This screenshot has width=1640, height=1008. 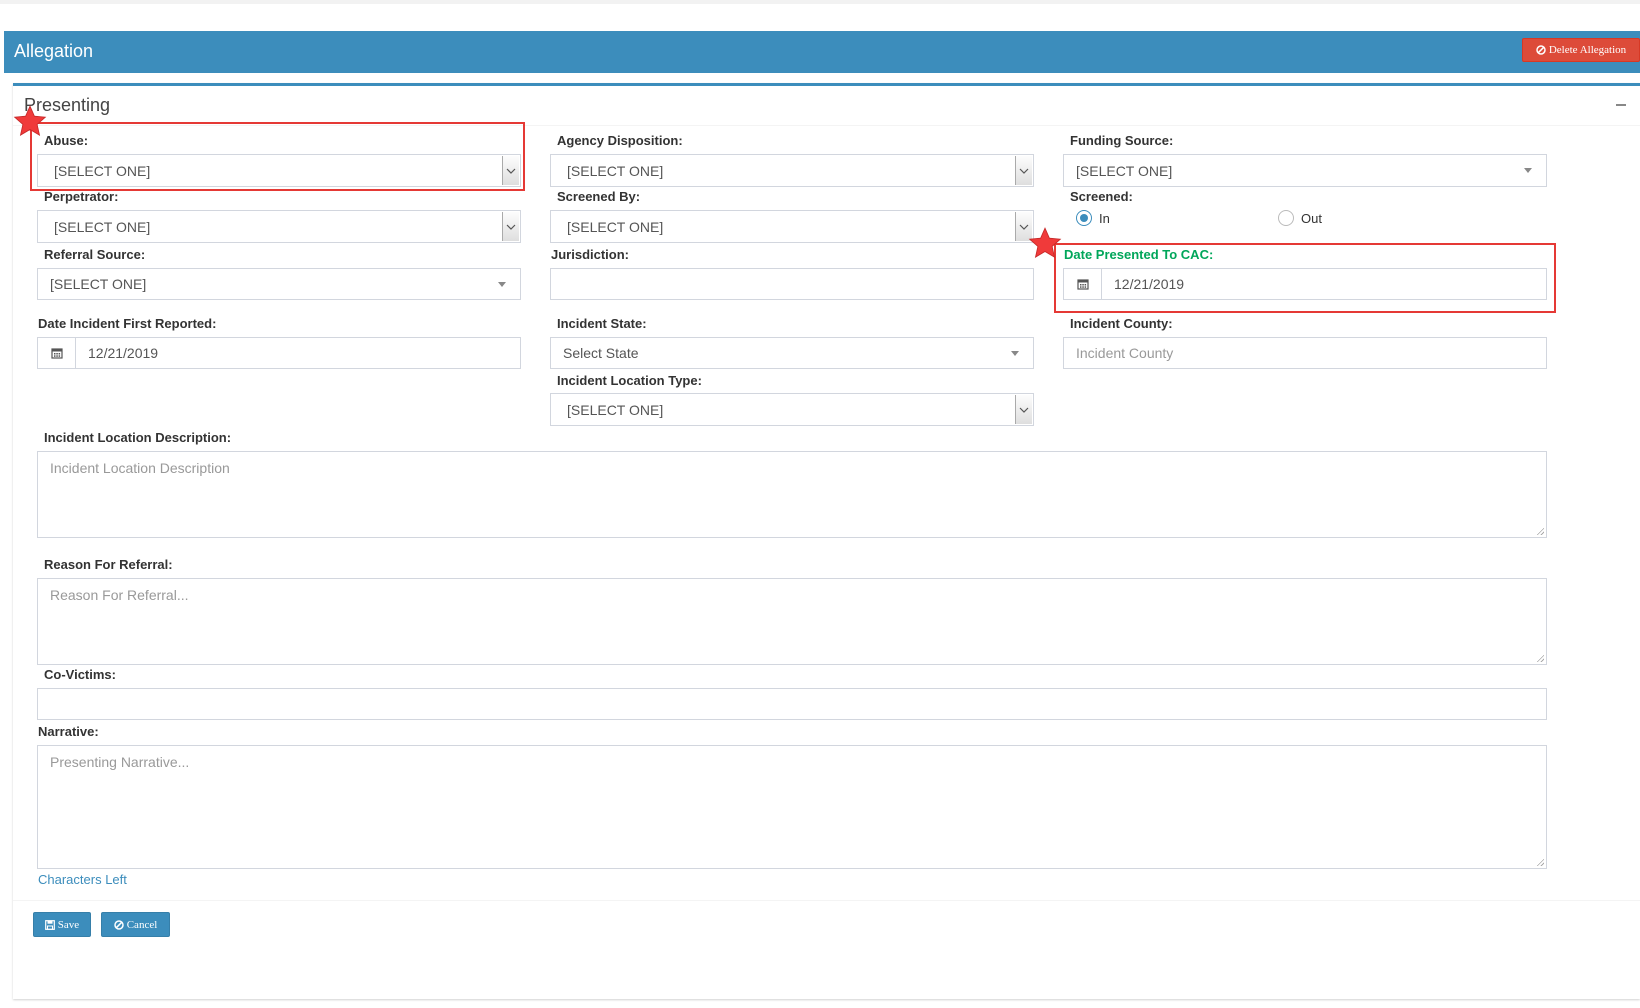 What do you see at coordinates (98, 284) in the screenshot?
I see `referral-source-value: [SELECT ONE]` at bounding box center [98, 284].